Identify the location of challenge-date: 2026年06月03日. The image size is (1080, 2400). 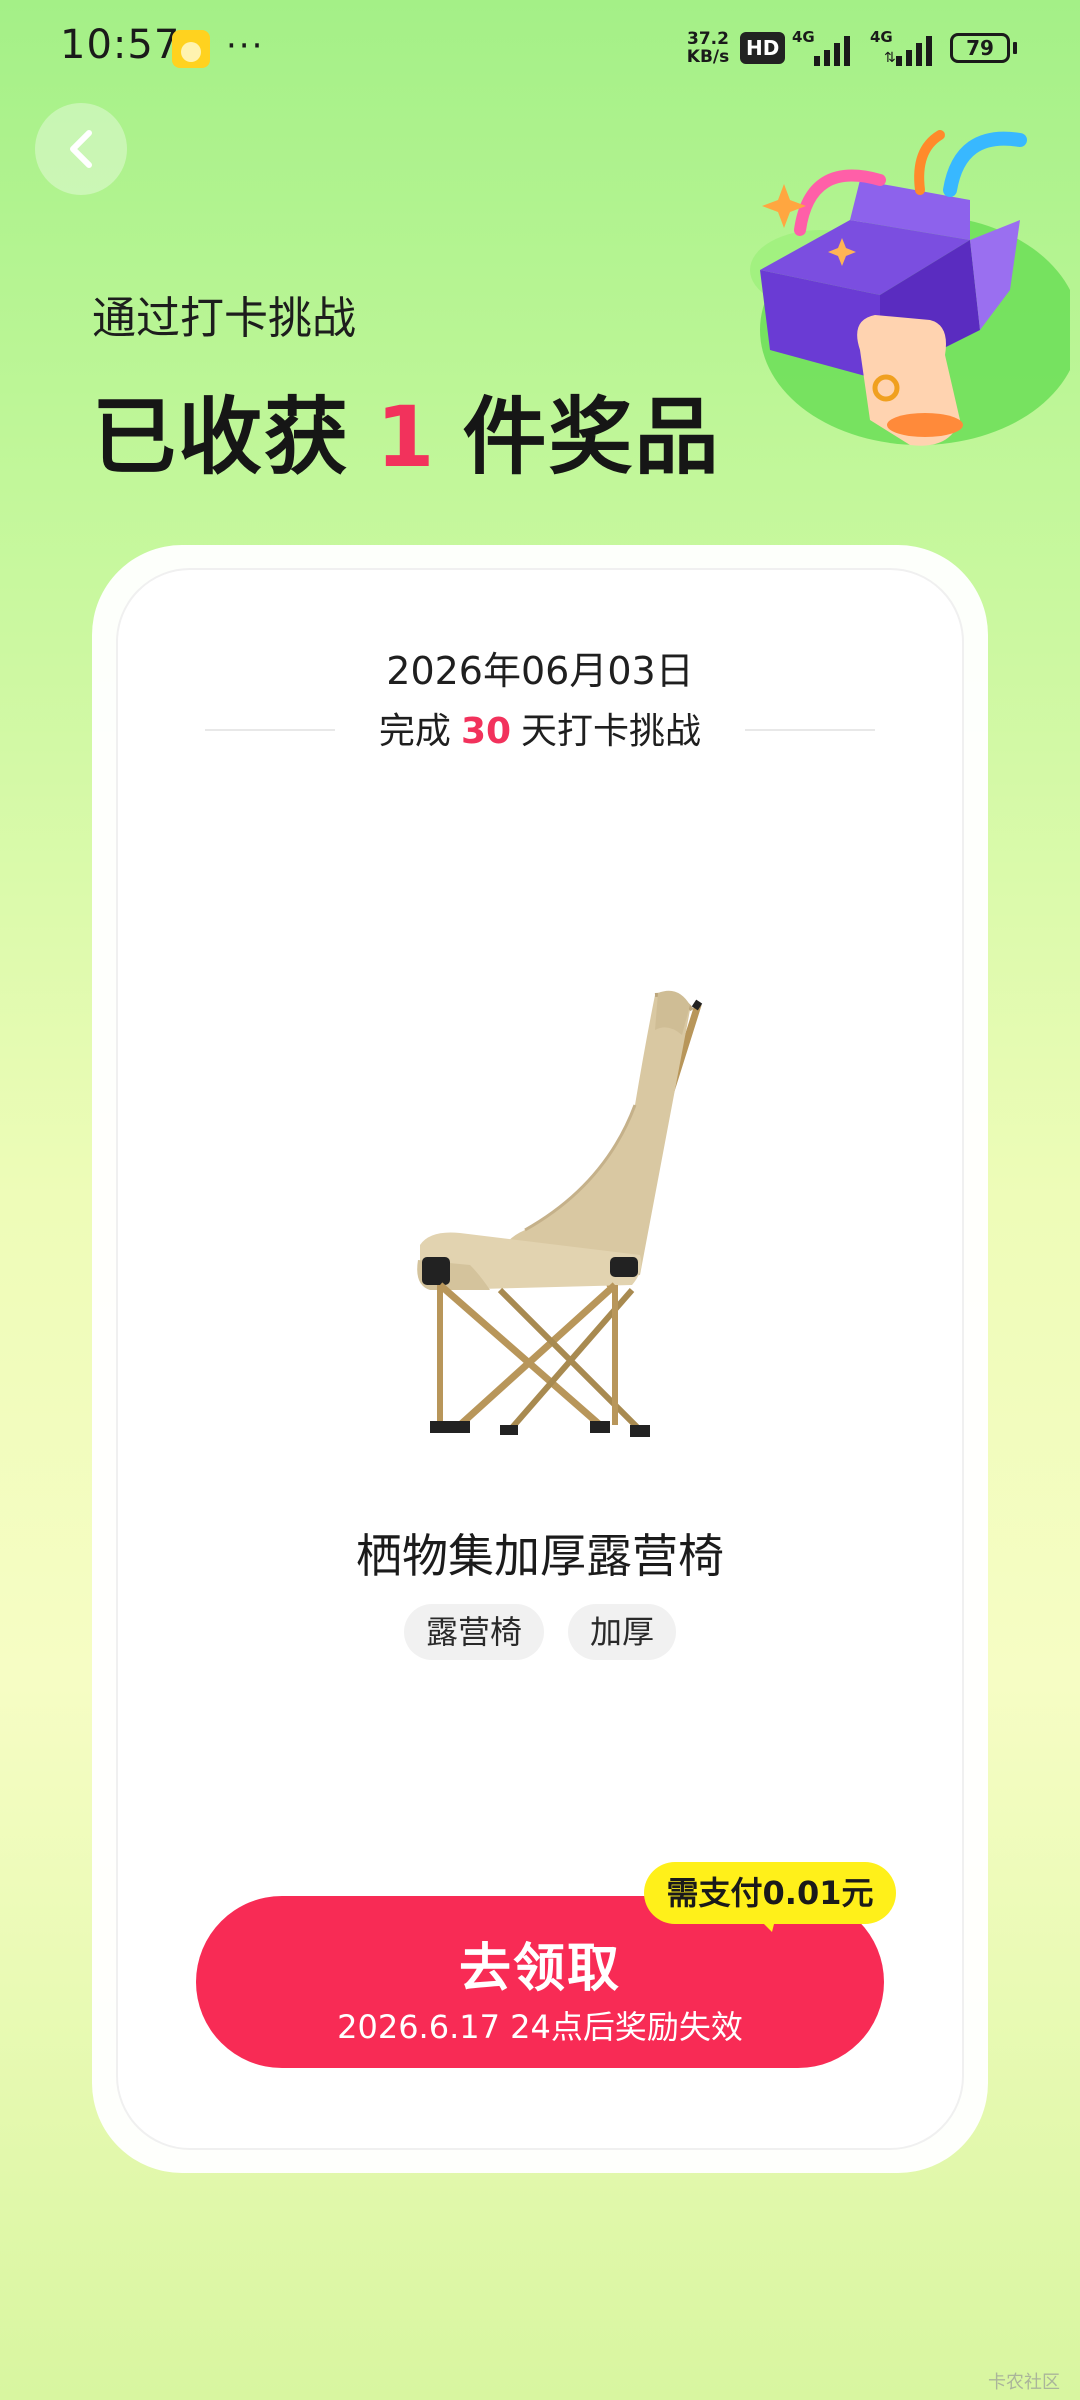
(540, 671).